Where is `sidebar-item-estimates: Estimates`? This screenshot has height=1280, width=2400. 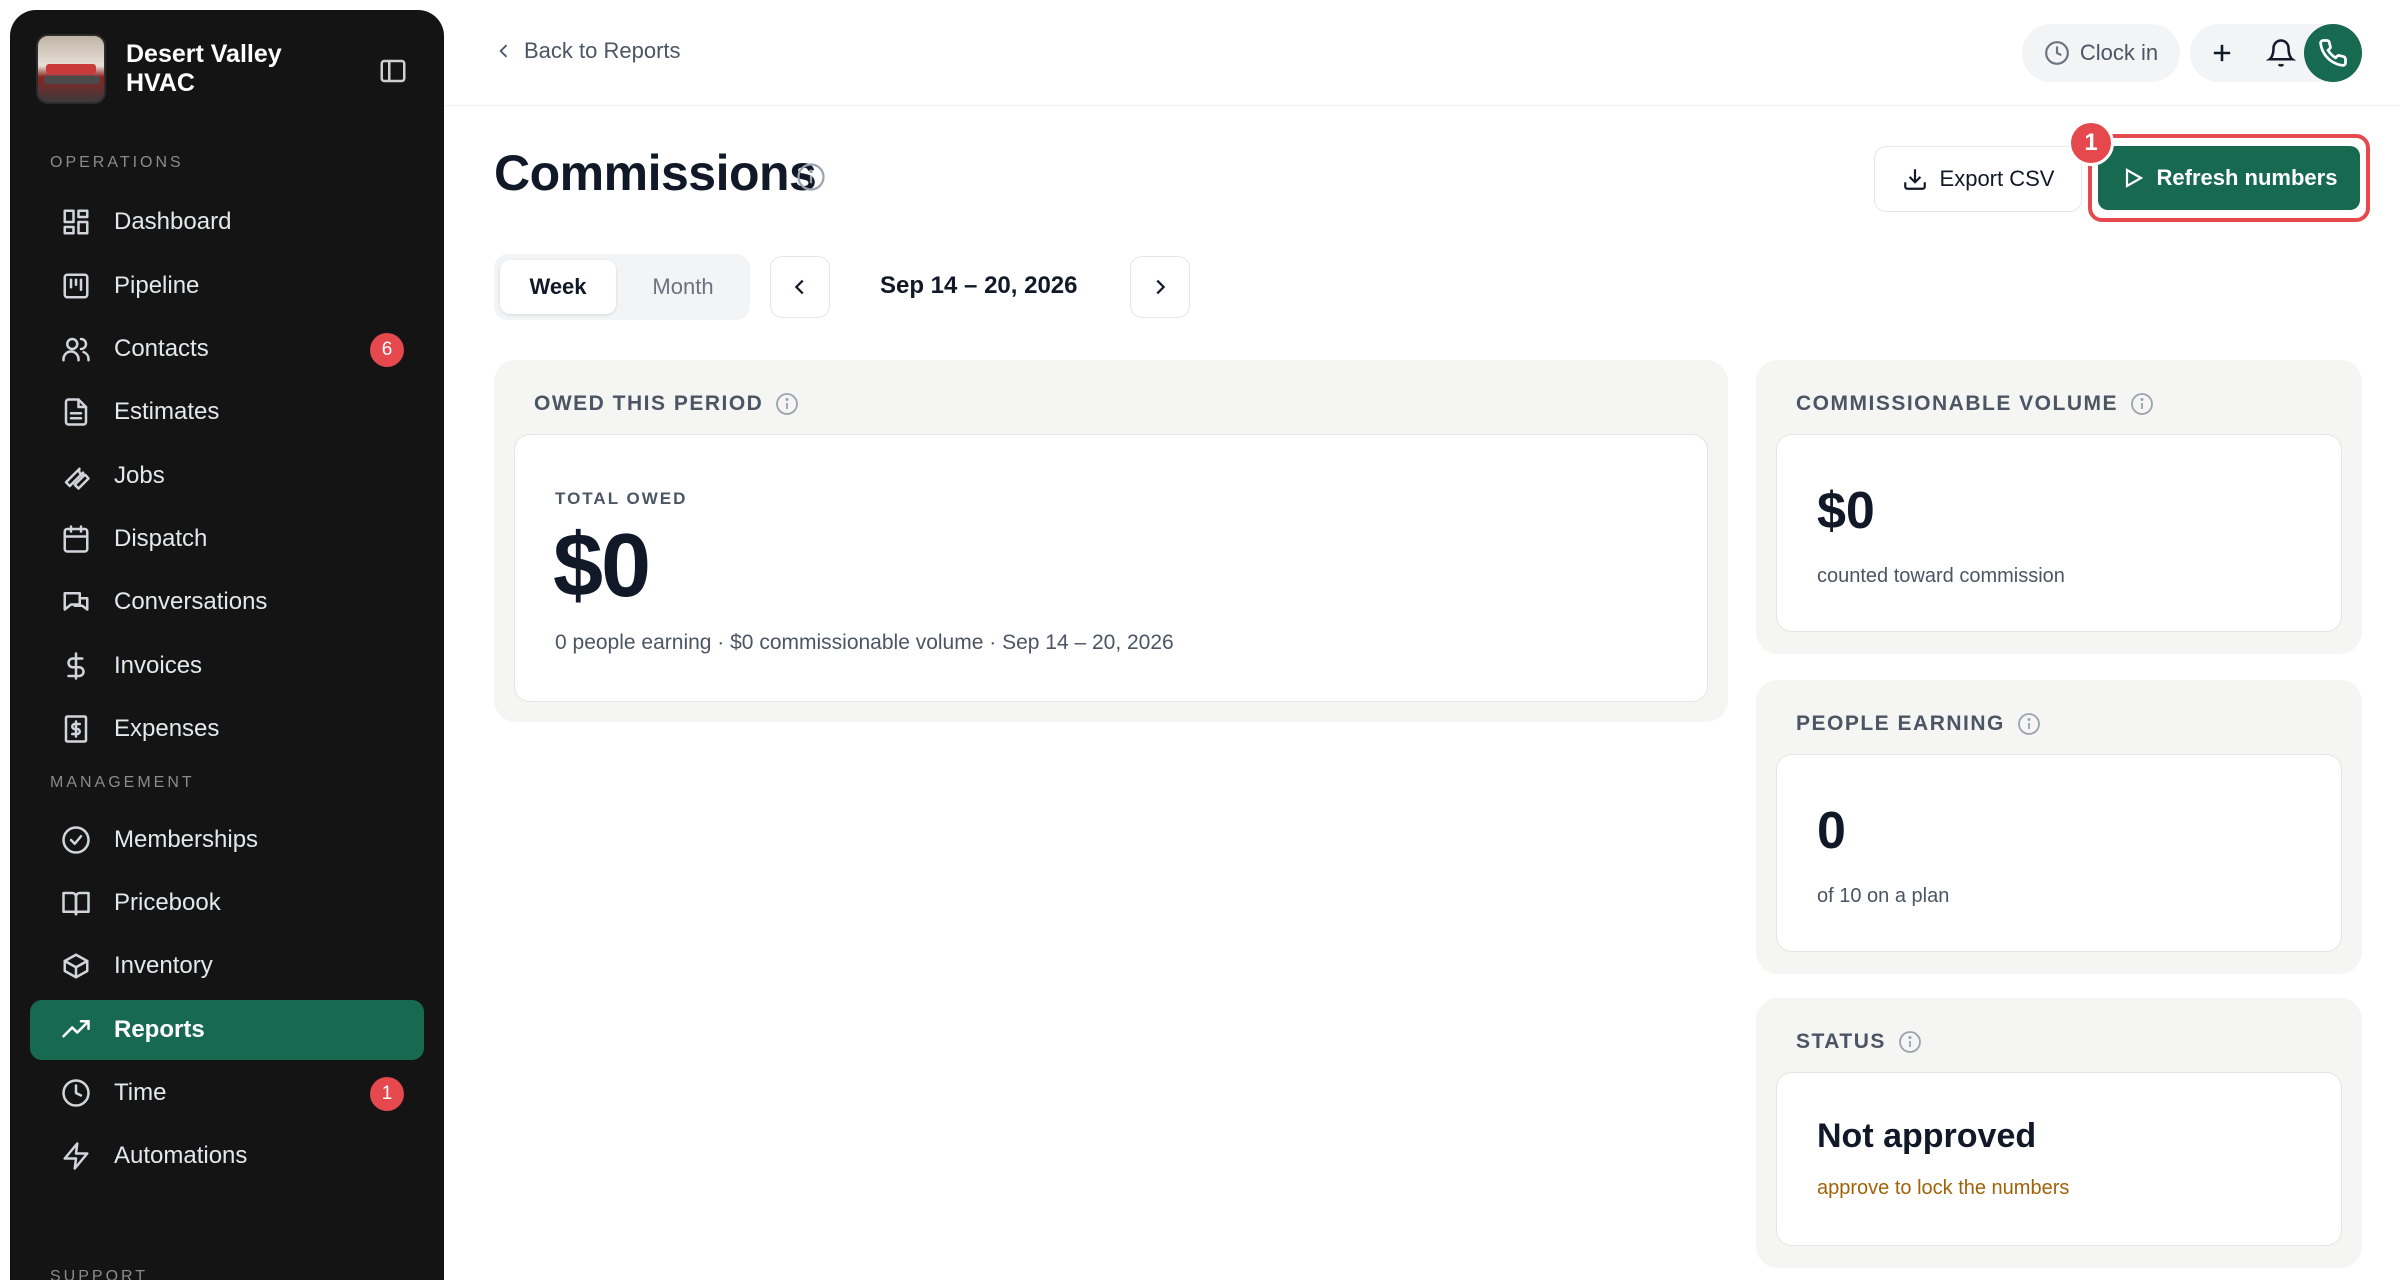
sidebar-item-estimates: Estimates is located at coordinates (227, 412).